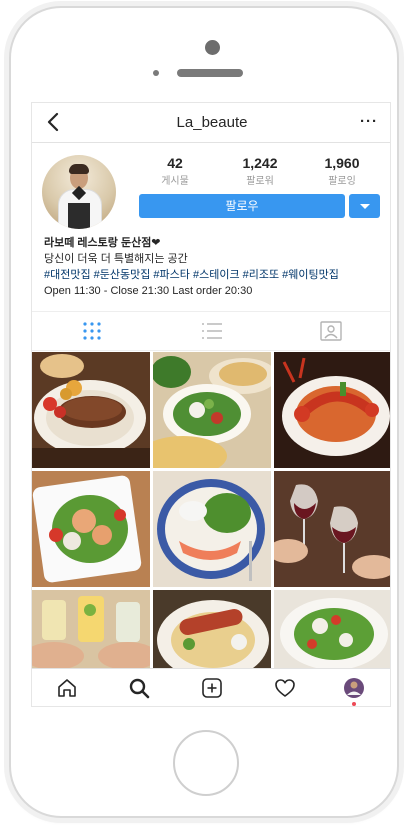  I want to click on suggestions-dropdown-button, so click(364, 206).